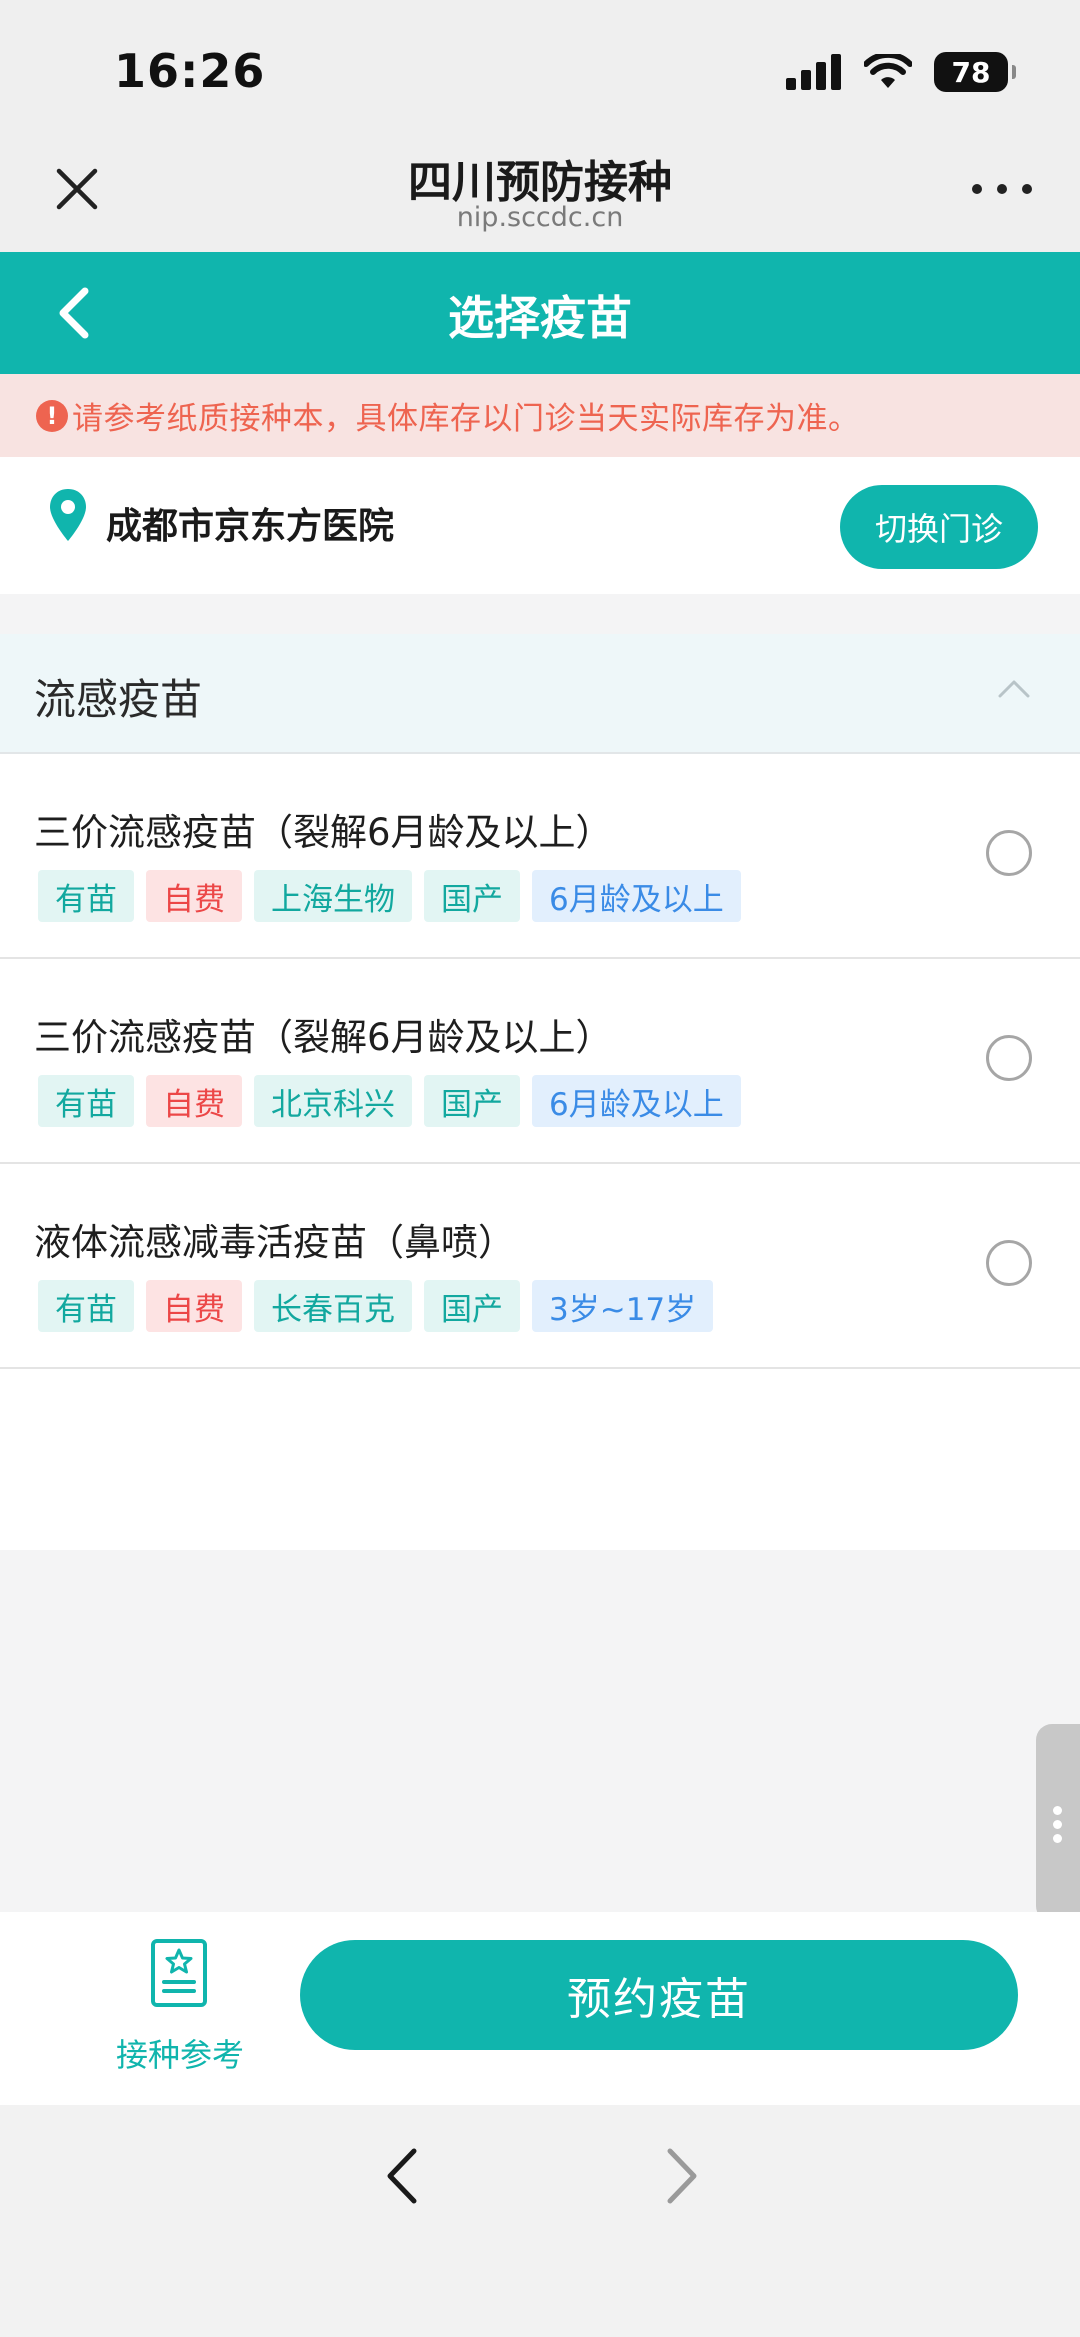  What do you see at coordinates (179, 1973) in the screenshot?
I see `reference-book-icon` at bounding box center [179, 1973].